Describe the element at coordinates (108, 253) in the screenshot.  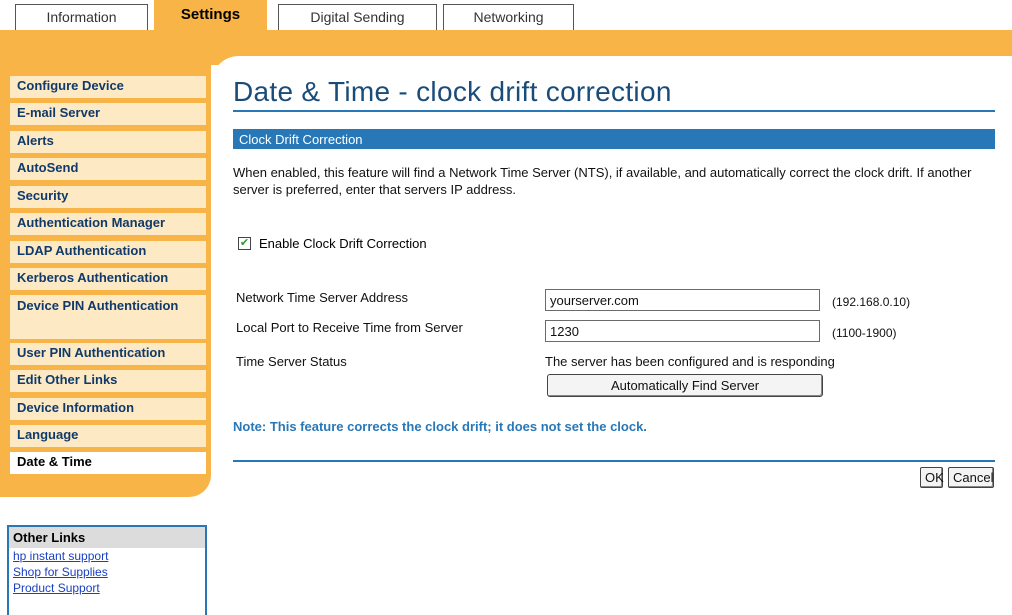
I see `sidebar-item-ldap-authentication: LDAP Authentication` at that location.